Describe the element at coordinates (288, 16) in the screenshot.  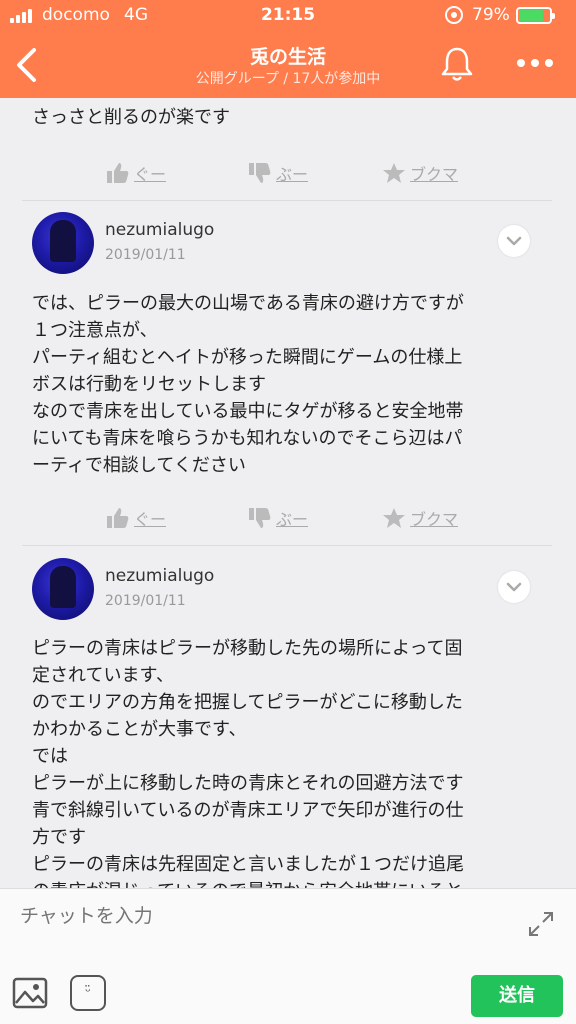
I see `status-bar: docomo 4G 21:15 79%` at that location.